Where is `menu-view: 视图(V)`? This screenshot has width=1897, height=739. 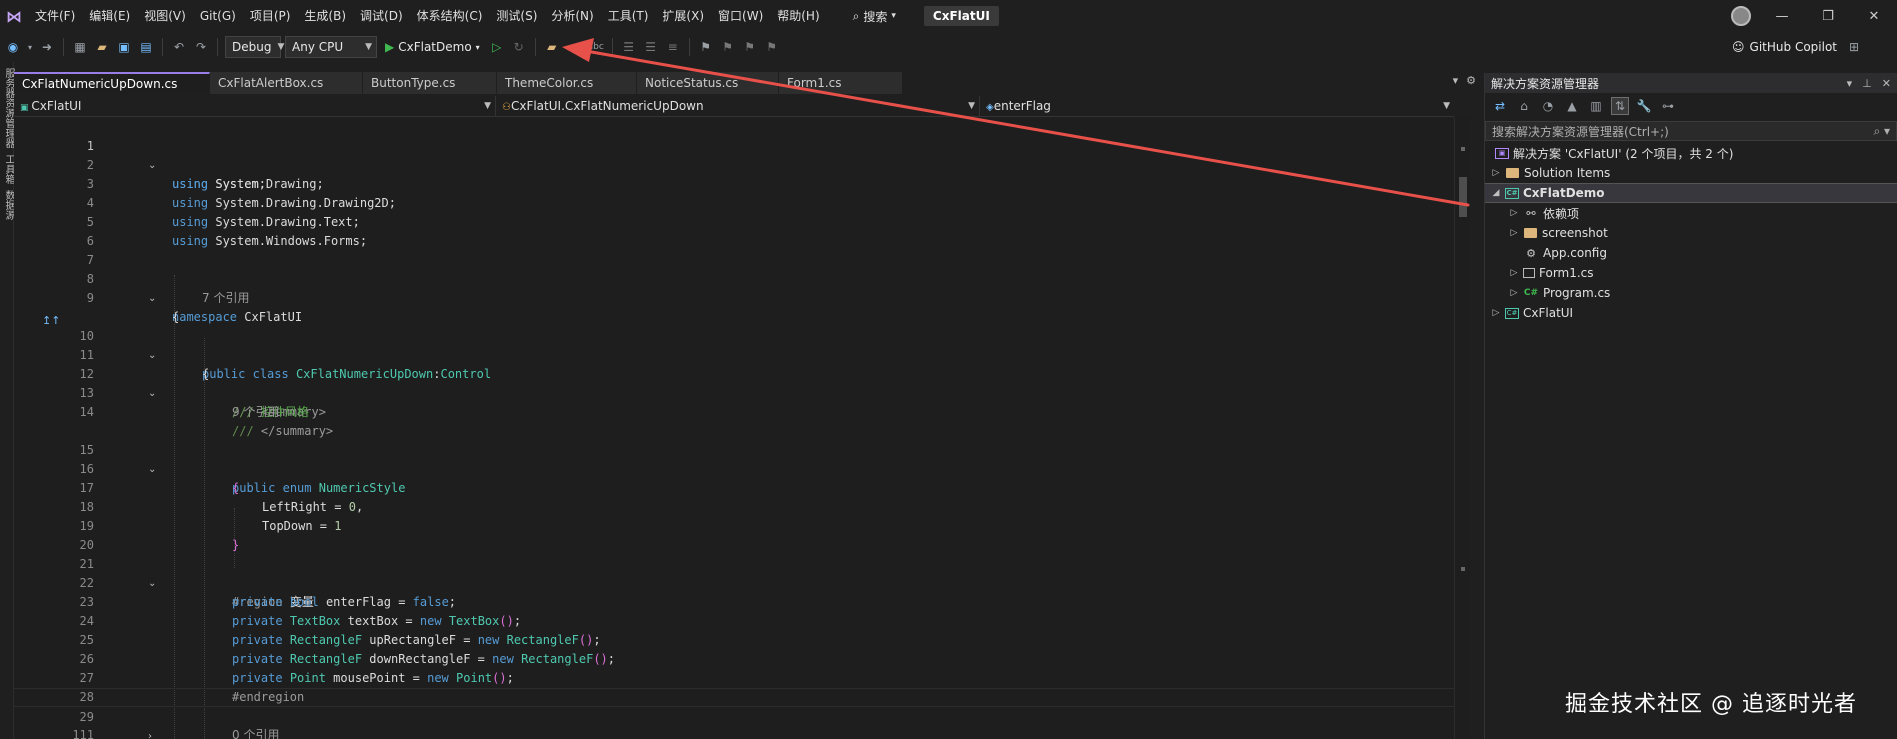
menu-view: 视图(V) is located at coordinates (165, 16).